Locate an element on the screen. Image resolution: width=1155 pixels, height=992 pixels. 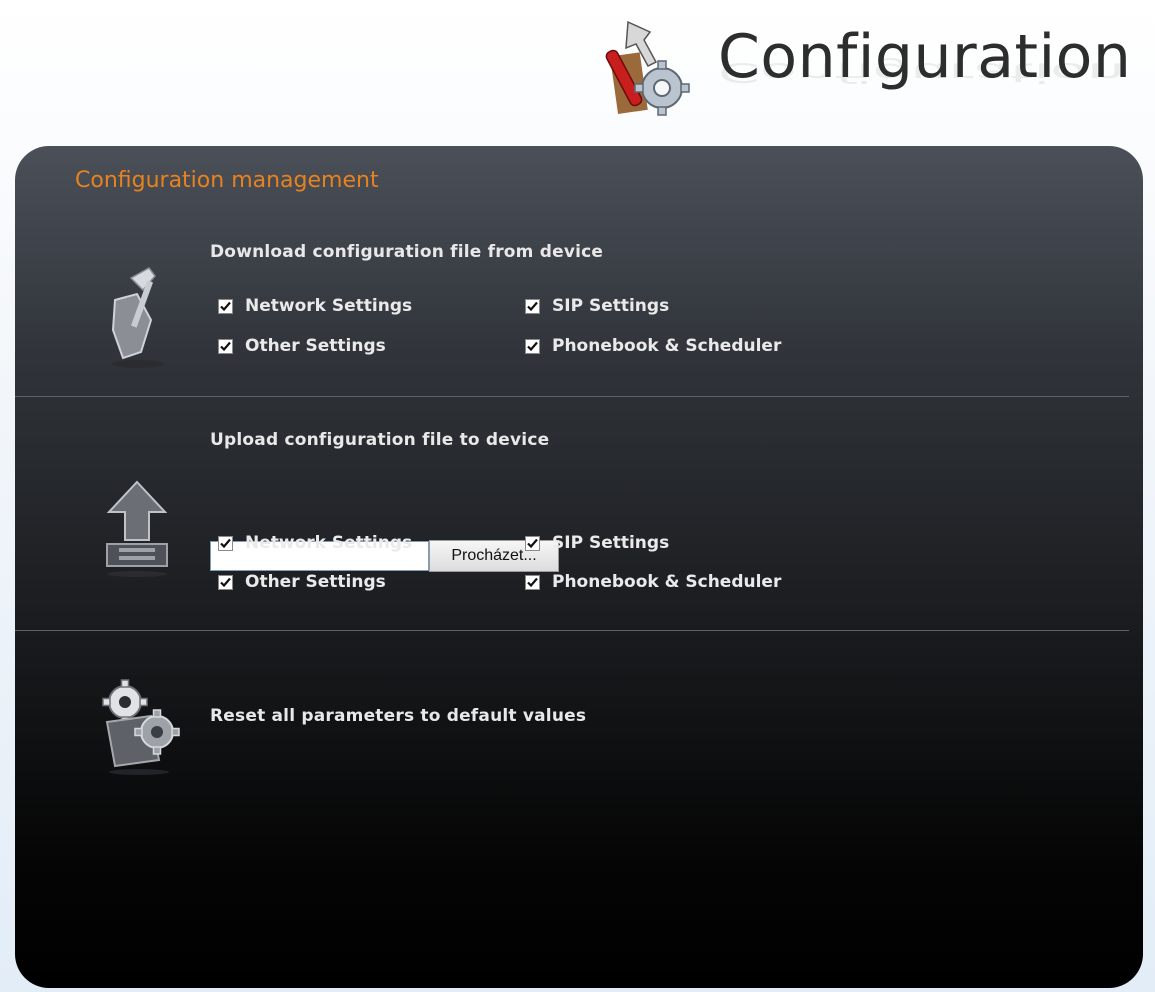
upload-phonebook-scheduler-checkbox: Phonebook & Scheduler is located at coordinates (653, 582).